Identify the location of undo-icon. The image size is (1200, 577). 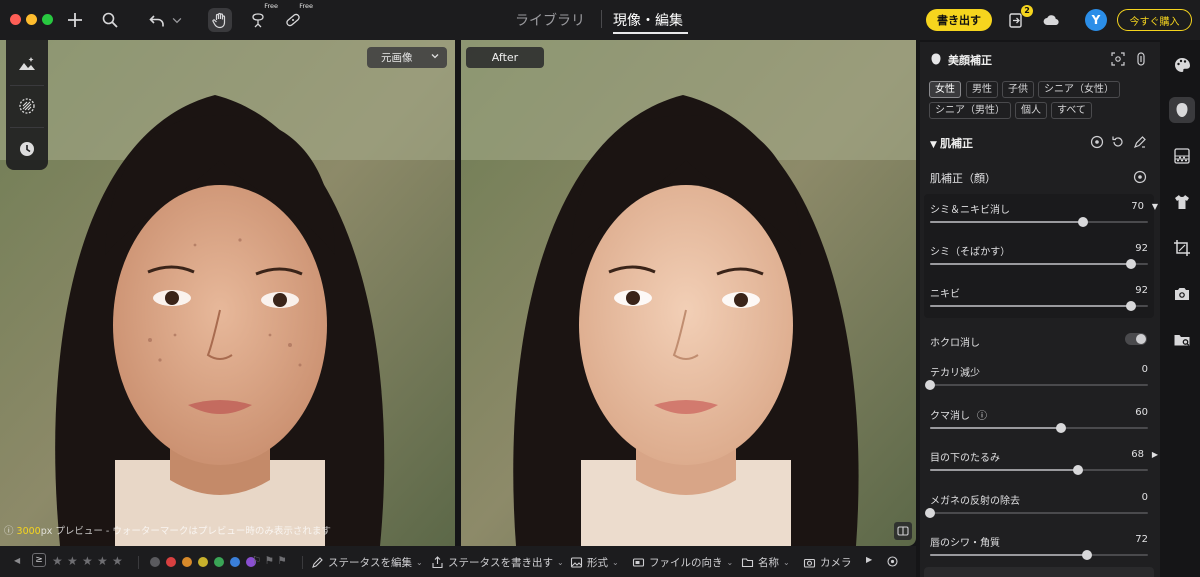
(157, 20).